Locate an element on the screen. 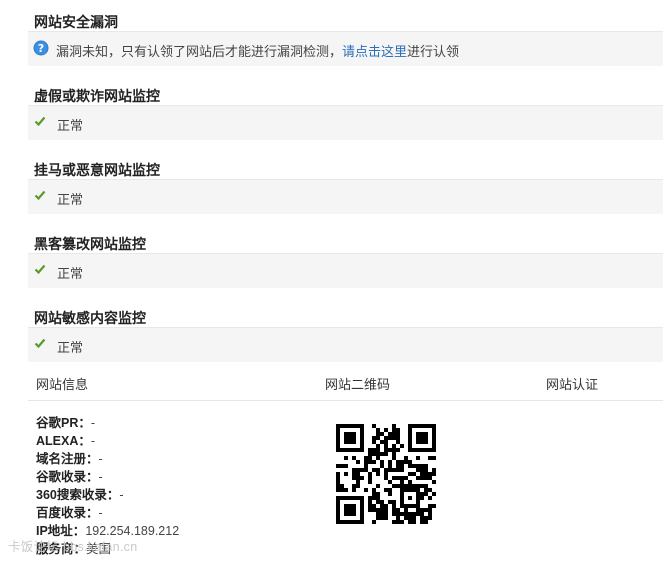 The image size is (663, 561). question-icon: ? is located at coordinates (41, 48).